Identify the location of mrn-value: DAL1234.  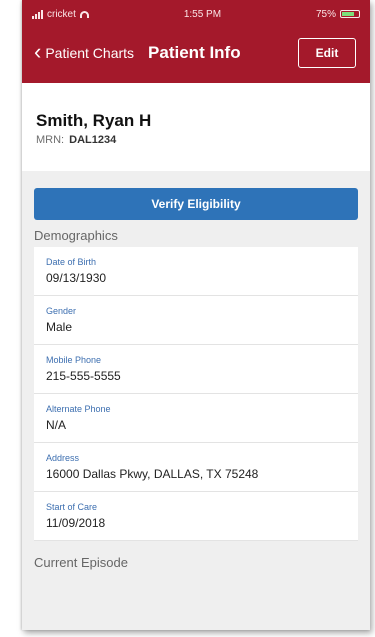
(93, 140).